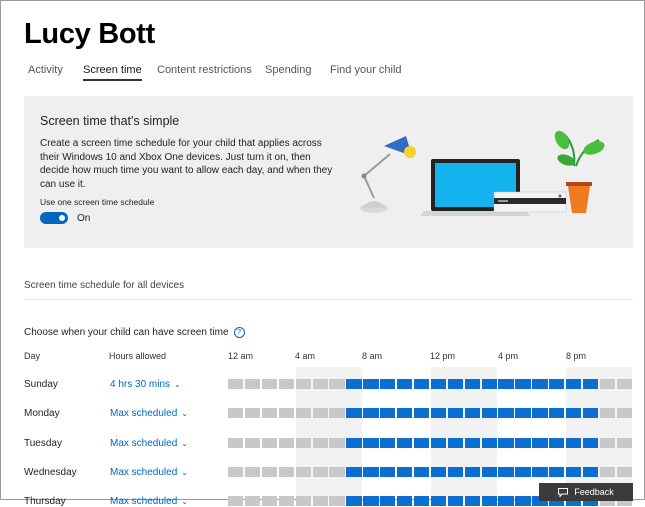  What do you see at coordinates (149, 472) in the screenshot?
I see `hours-allowed-wednesday-dropdown: Max scheduled ⌄` at bounding box center [149, 472].